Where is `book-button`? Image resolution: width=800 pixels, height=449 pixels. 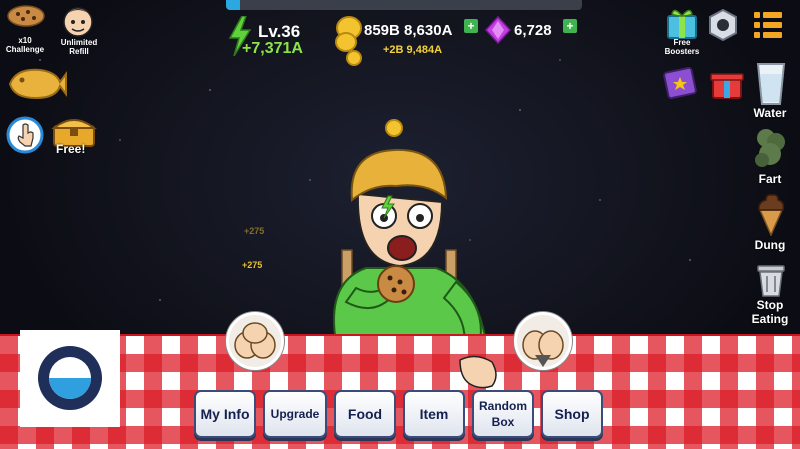
book-button is located at coordinates (681, 82).